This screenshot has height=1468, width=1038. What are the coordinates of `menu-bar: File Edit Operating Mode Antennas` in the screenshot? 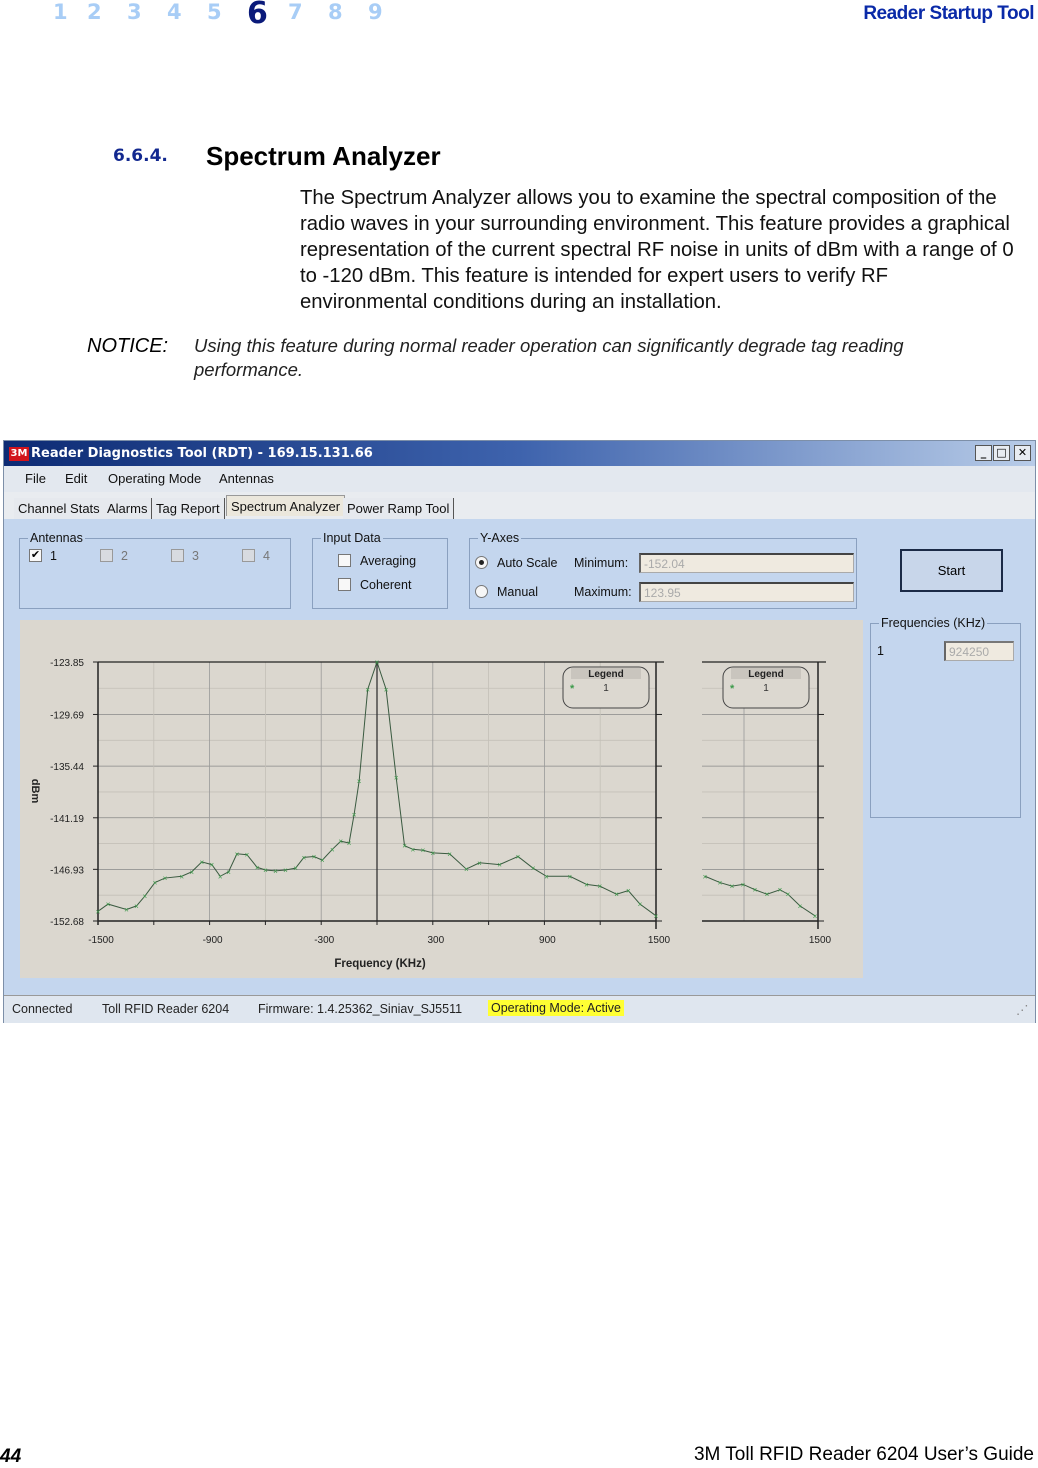 It's located at (519, 479).